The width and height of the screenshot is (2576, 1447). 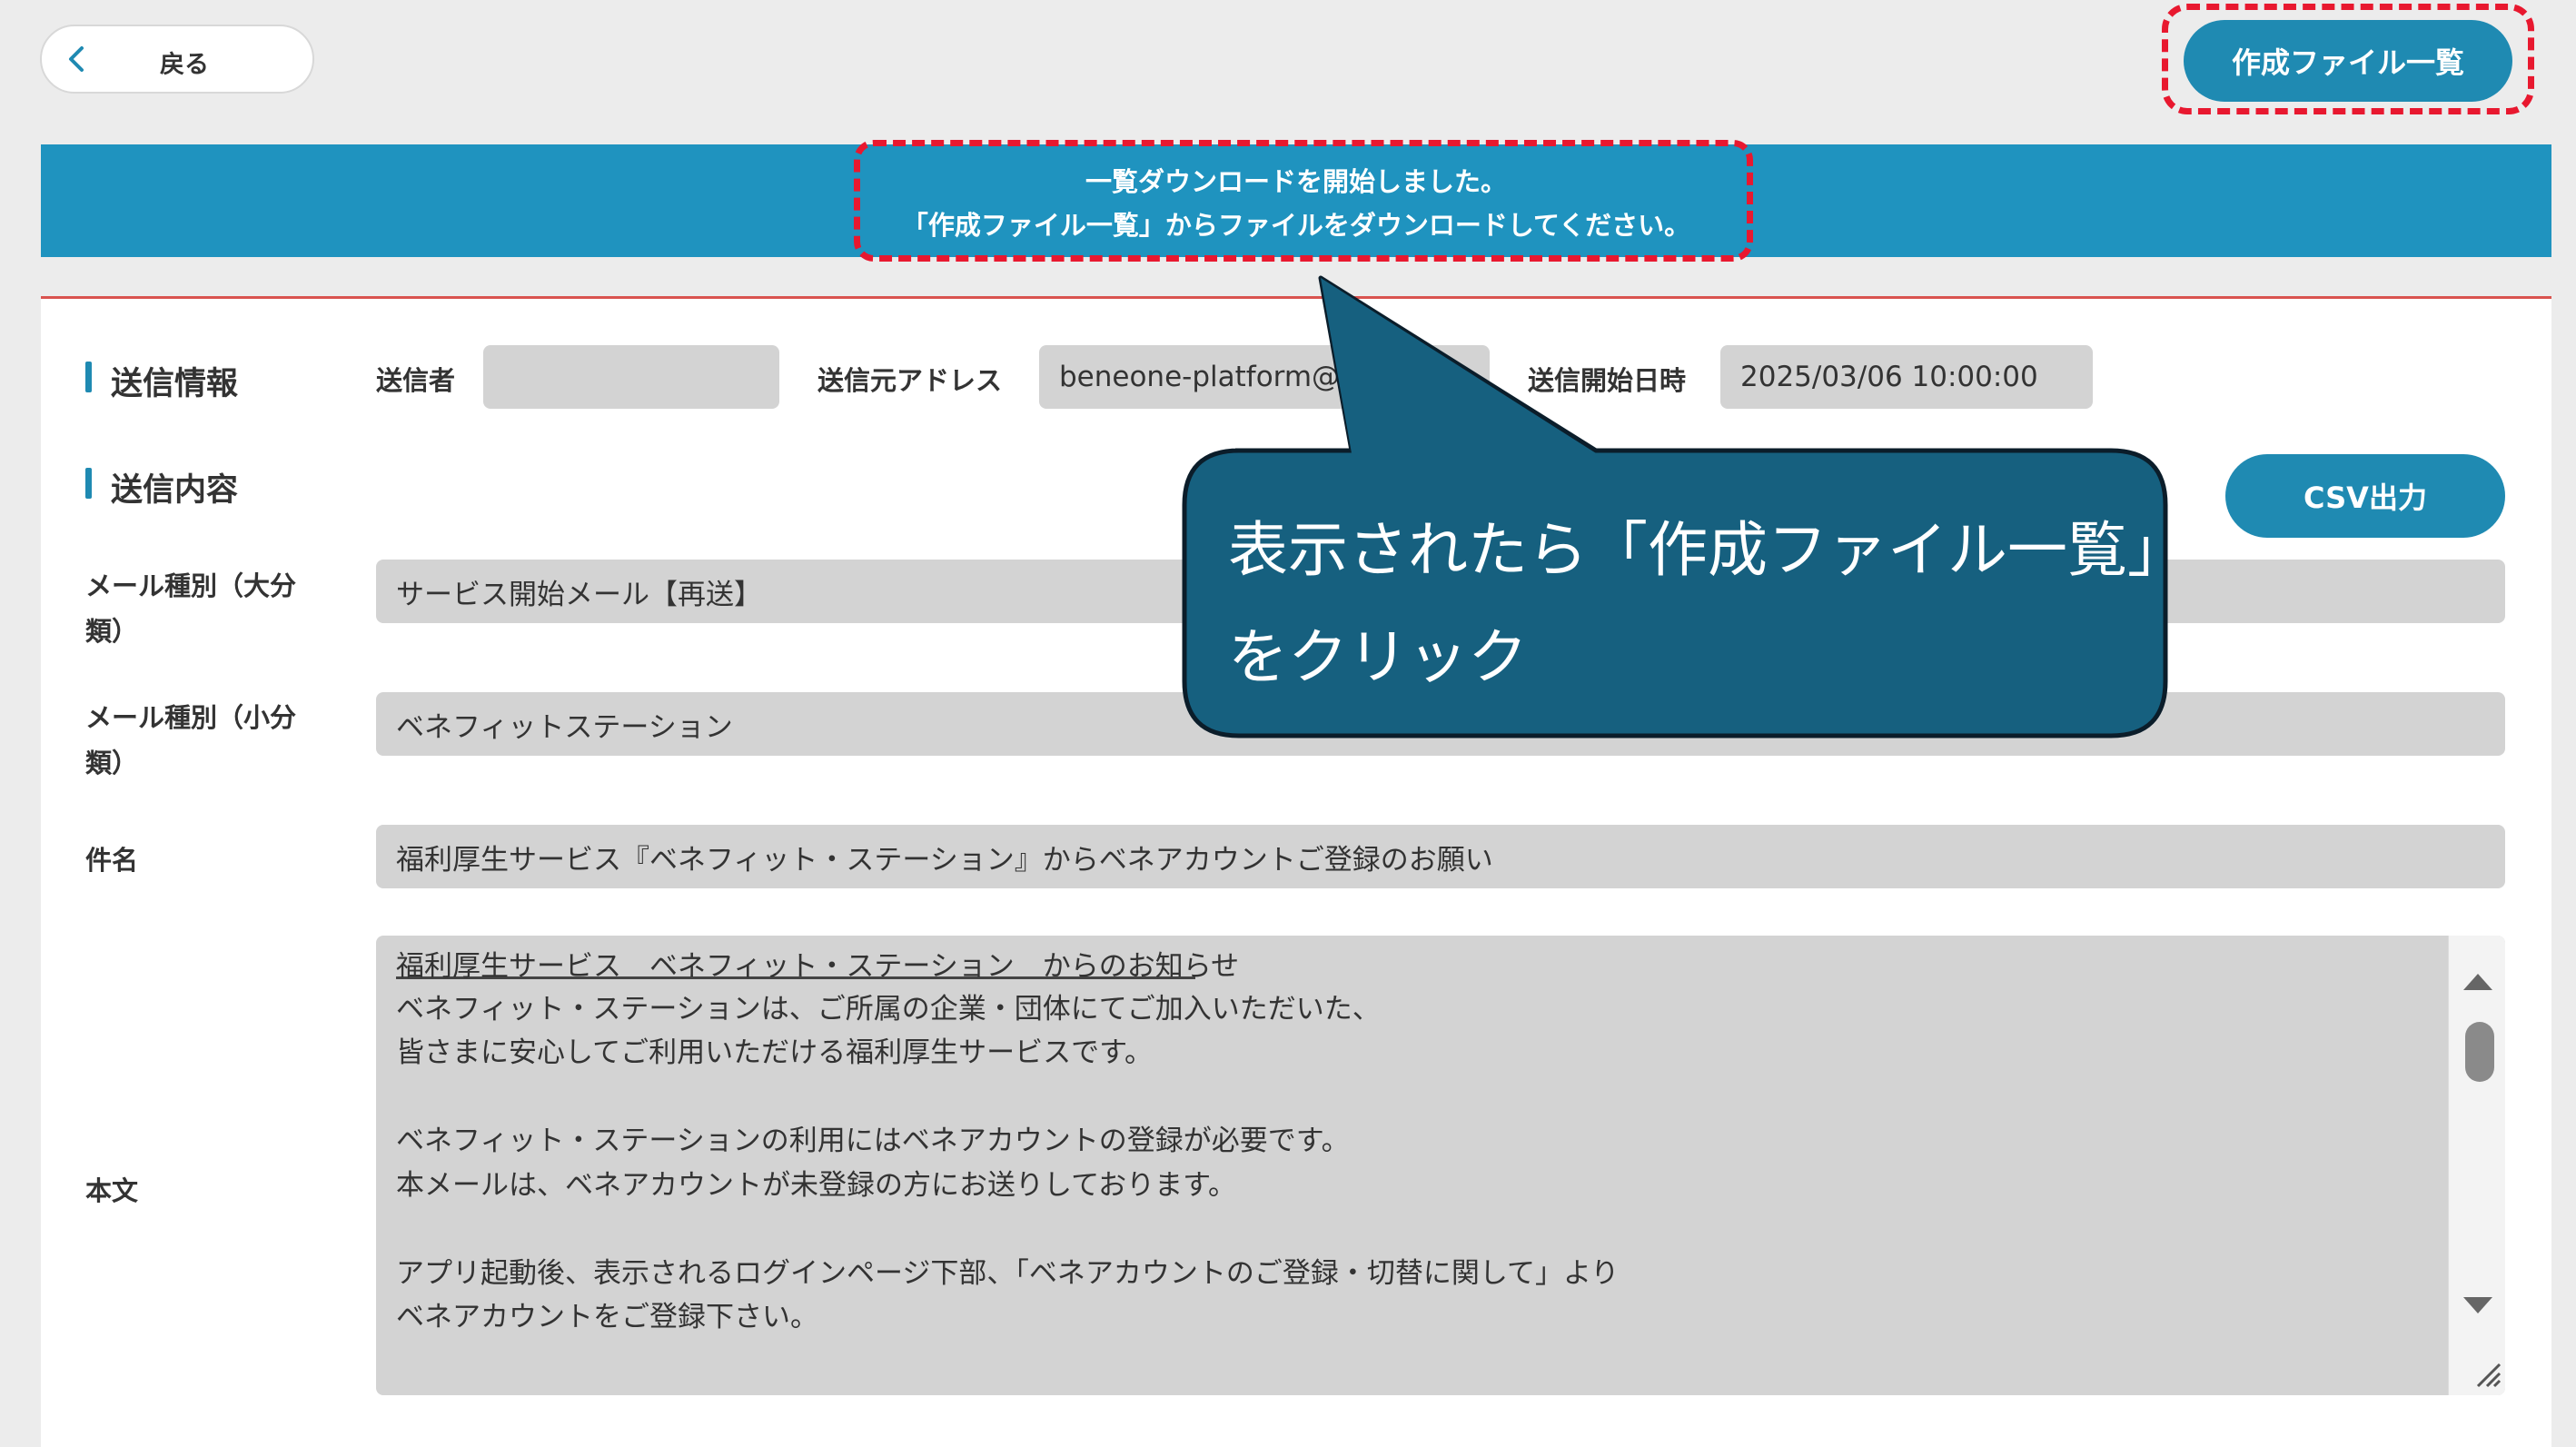 I want to click on callout-line-2: をクリック, so click(x=1378, y=657).